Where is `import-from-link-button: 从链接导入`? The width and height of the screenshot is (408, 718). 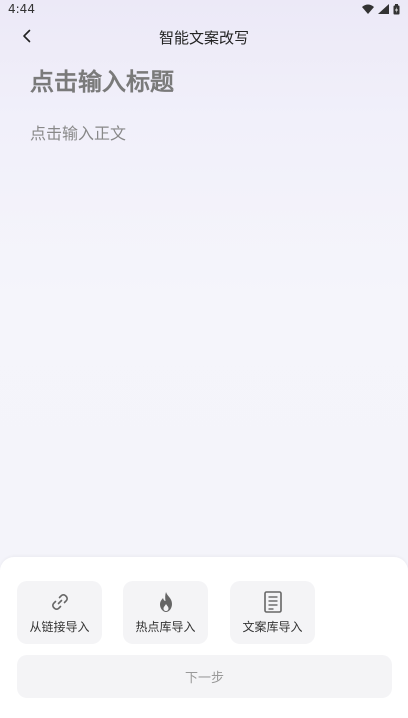 import-from-link-button: 从链接导入 is located at coordinates (59, 612).